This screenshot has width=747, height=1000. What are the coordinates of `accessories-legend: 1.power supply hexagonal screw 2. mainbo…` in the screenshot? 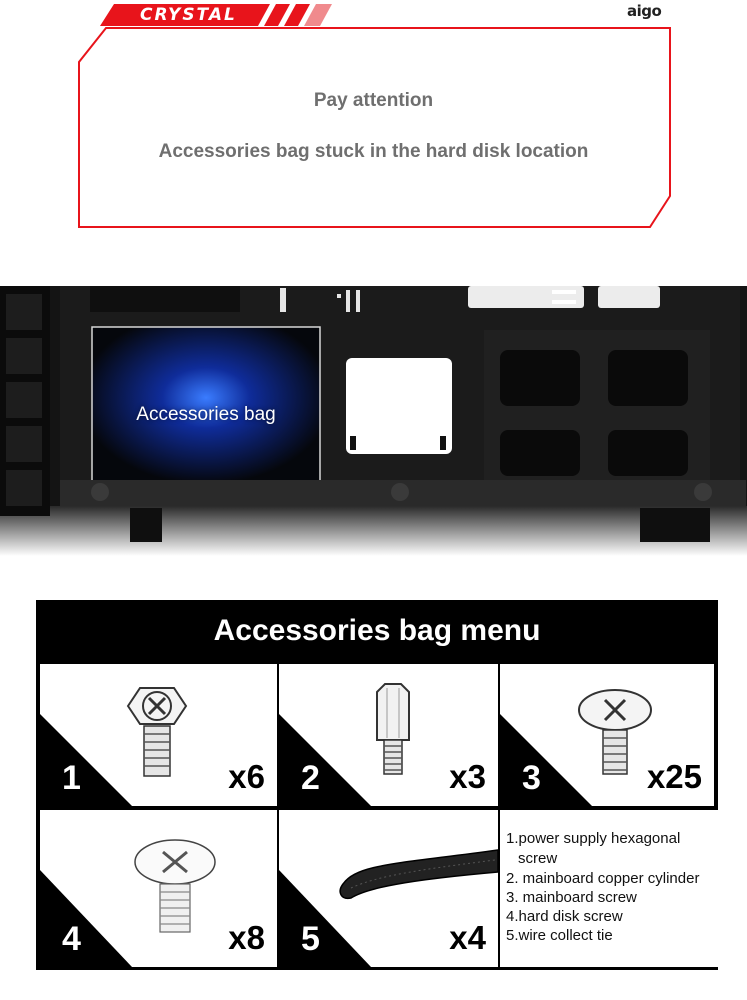 It's located at (609, 888).